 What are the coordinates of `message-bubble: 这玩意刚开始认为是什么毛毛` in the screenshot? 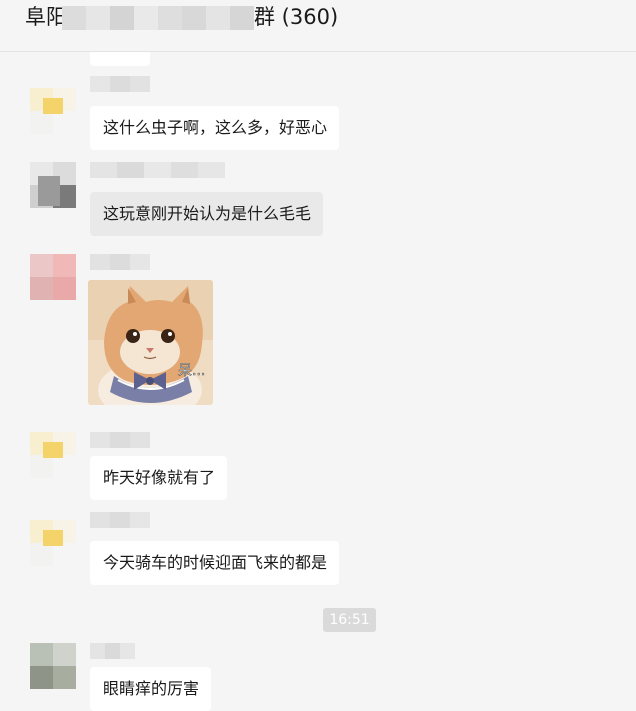 It's located at (207, 214).